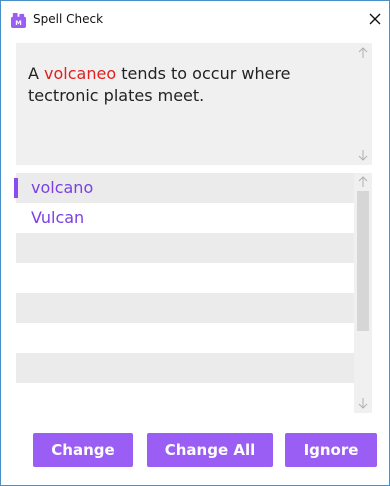 This screenshot has height=486, width=390. I want to click on change-button: Change, so click(83, 450).